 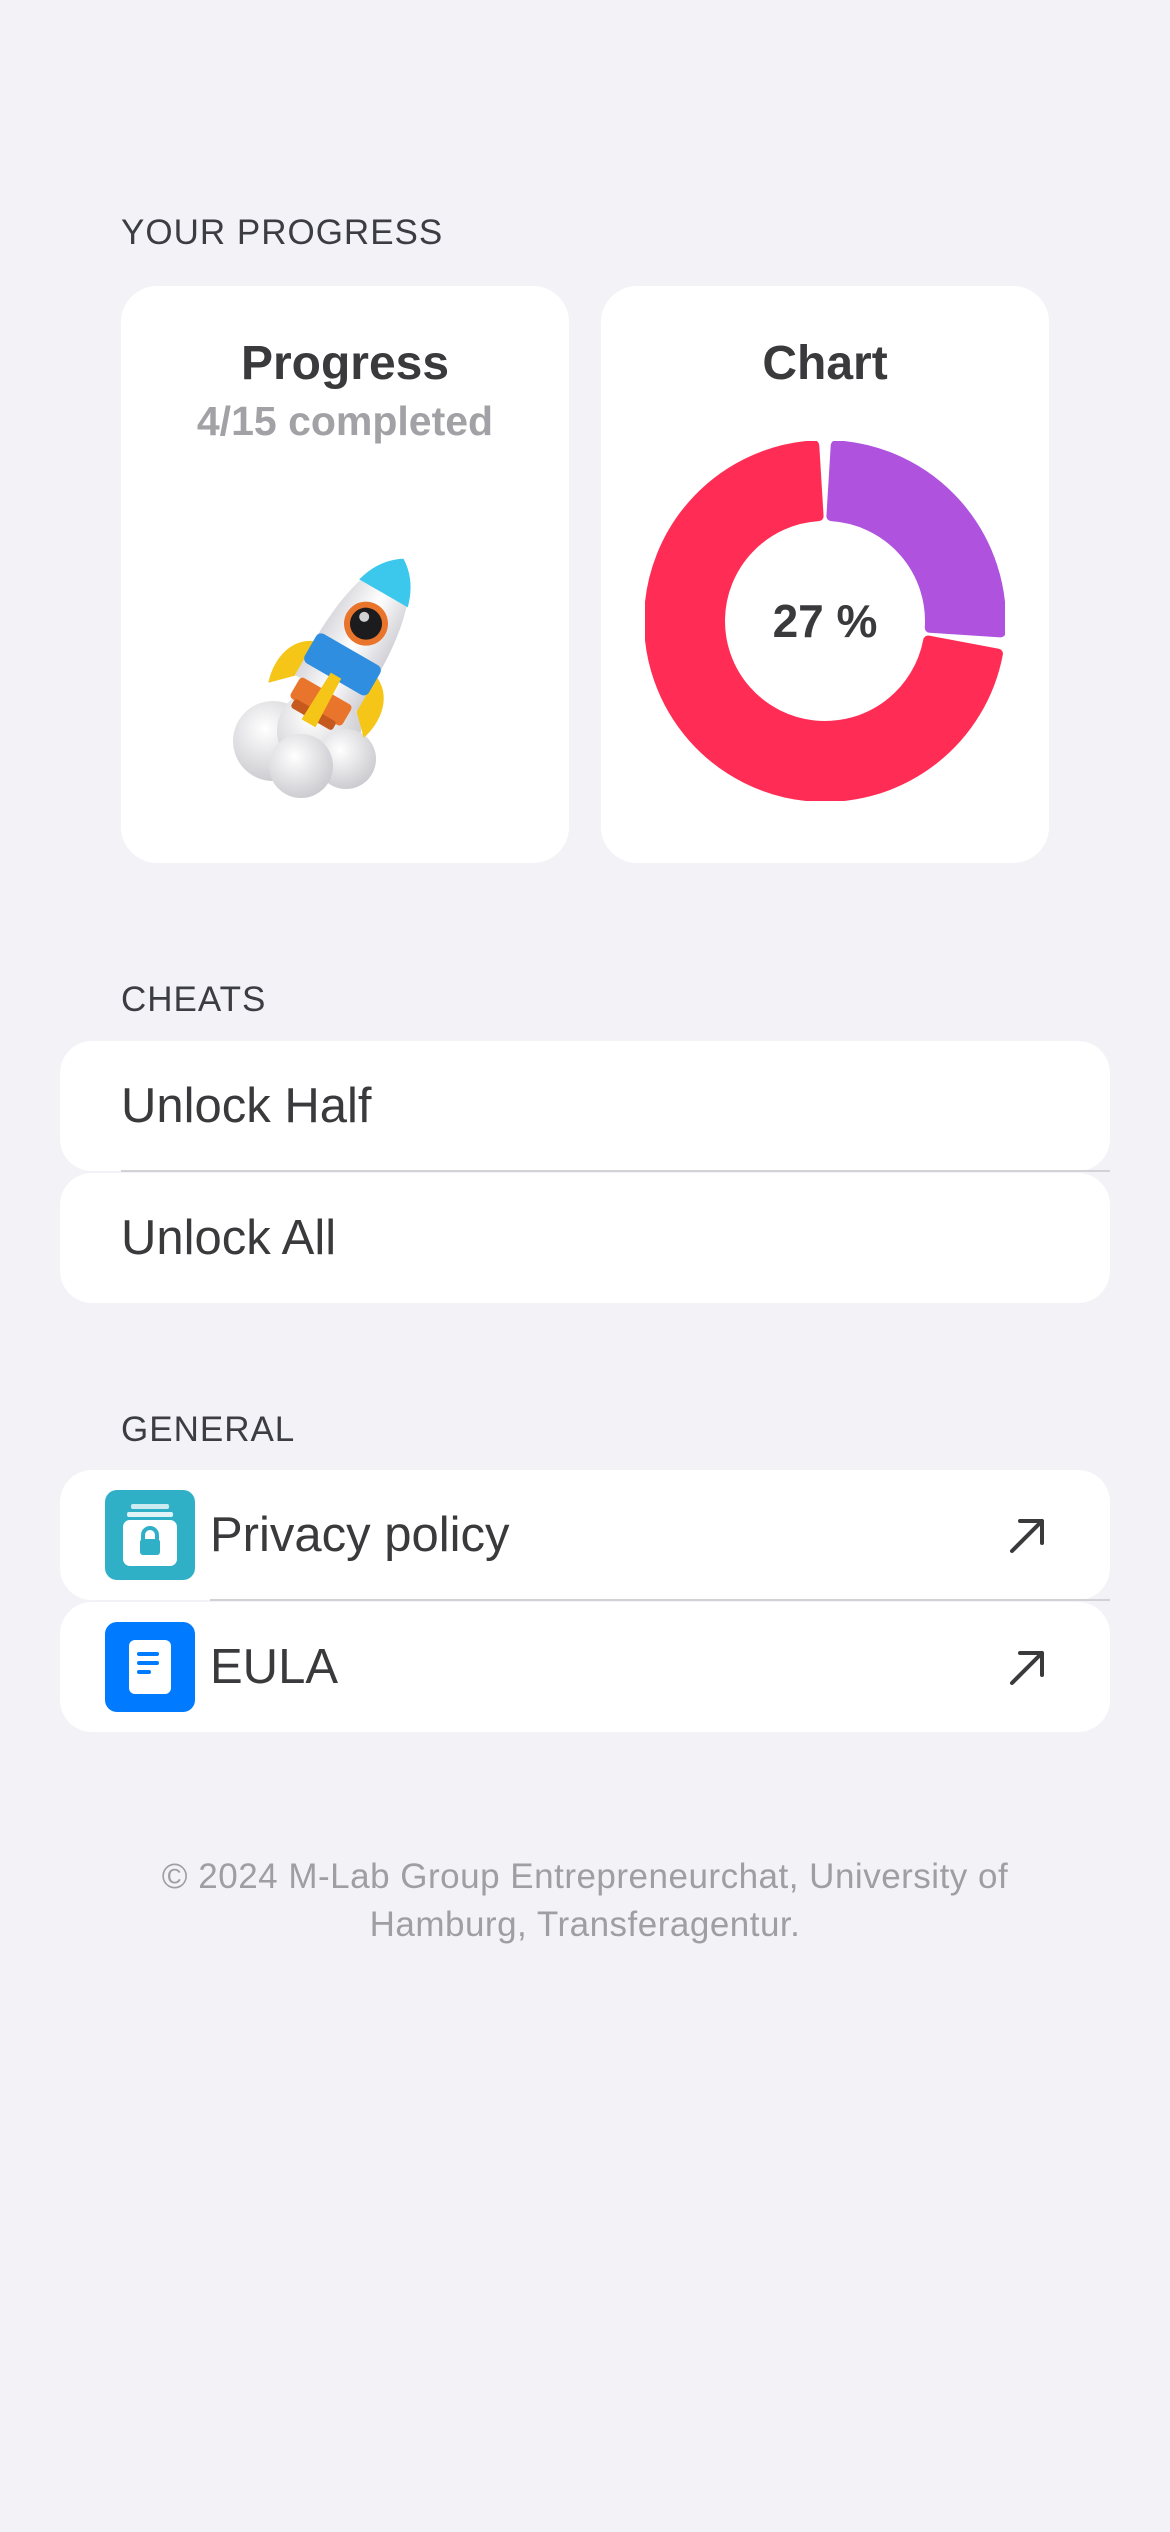 I want to click on document-icon, so click(x=150, y=1667).